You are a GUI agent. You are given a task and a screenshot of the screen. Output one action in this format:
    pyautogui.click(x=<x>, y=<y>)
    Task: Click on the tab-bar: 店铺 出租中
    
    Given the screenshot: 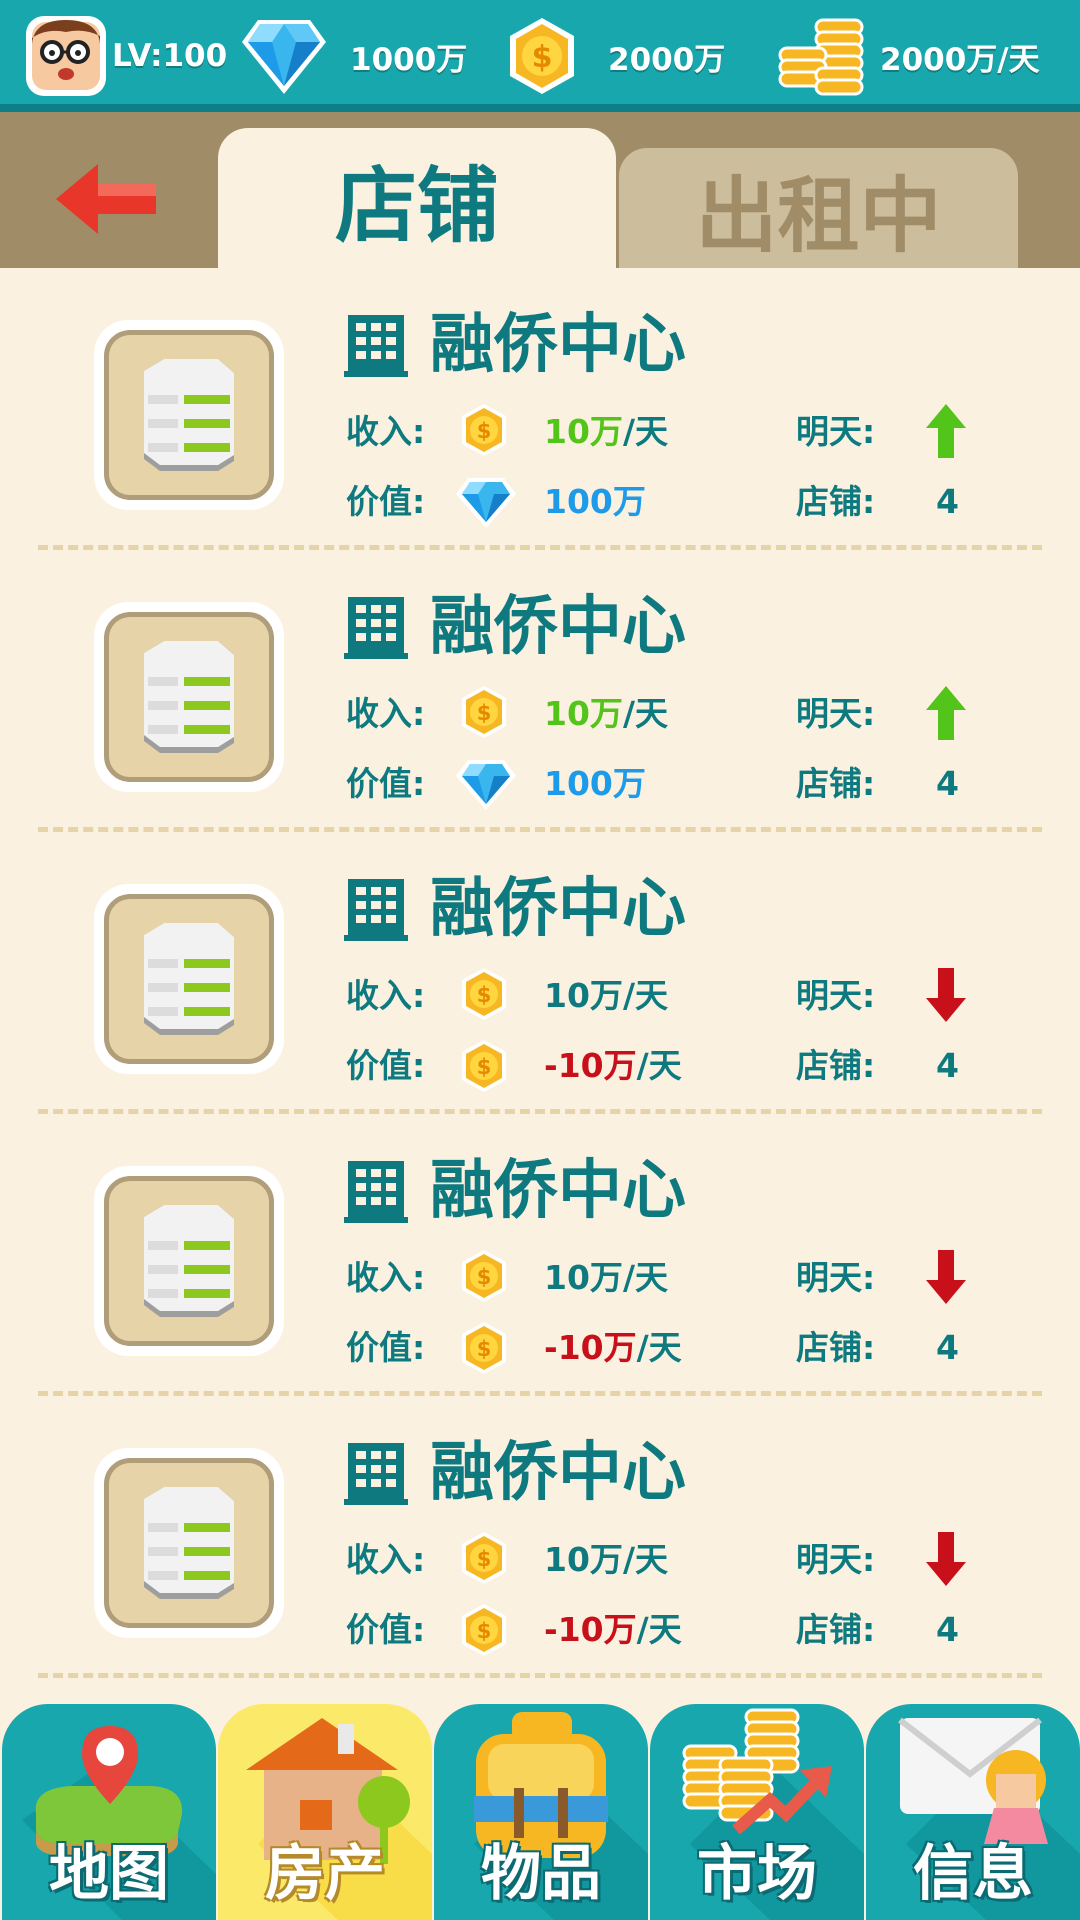 What is the action you would take?
    pyautogui.click(x=540, y=190)
    